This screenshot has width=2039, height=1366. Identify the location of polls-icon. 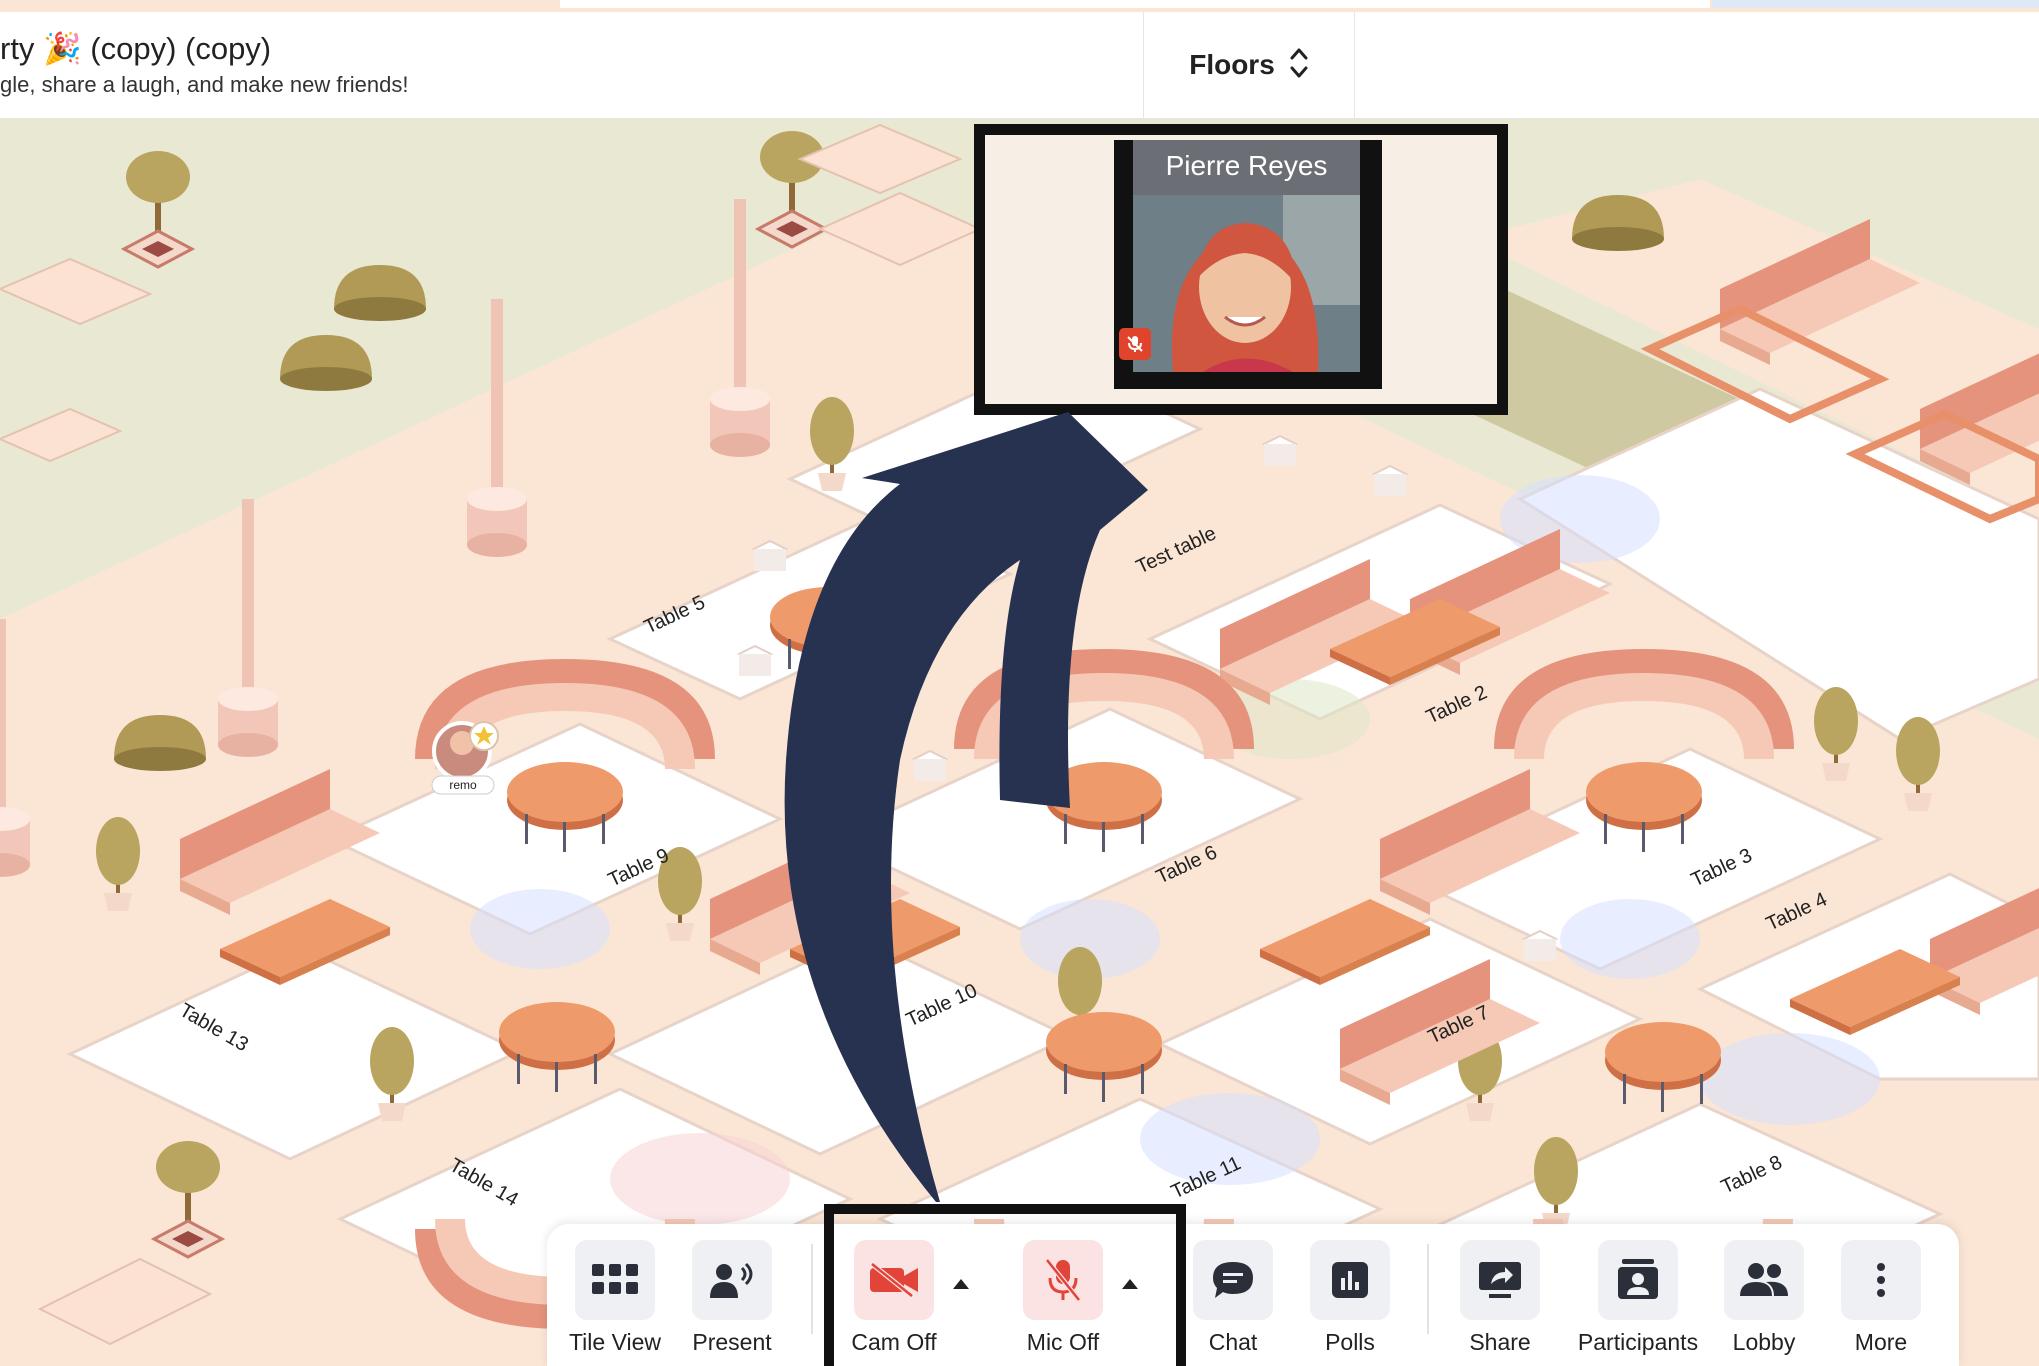
(1350, 1280).